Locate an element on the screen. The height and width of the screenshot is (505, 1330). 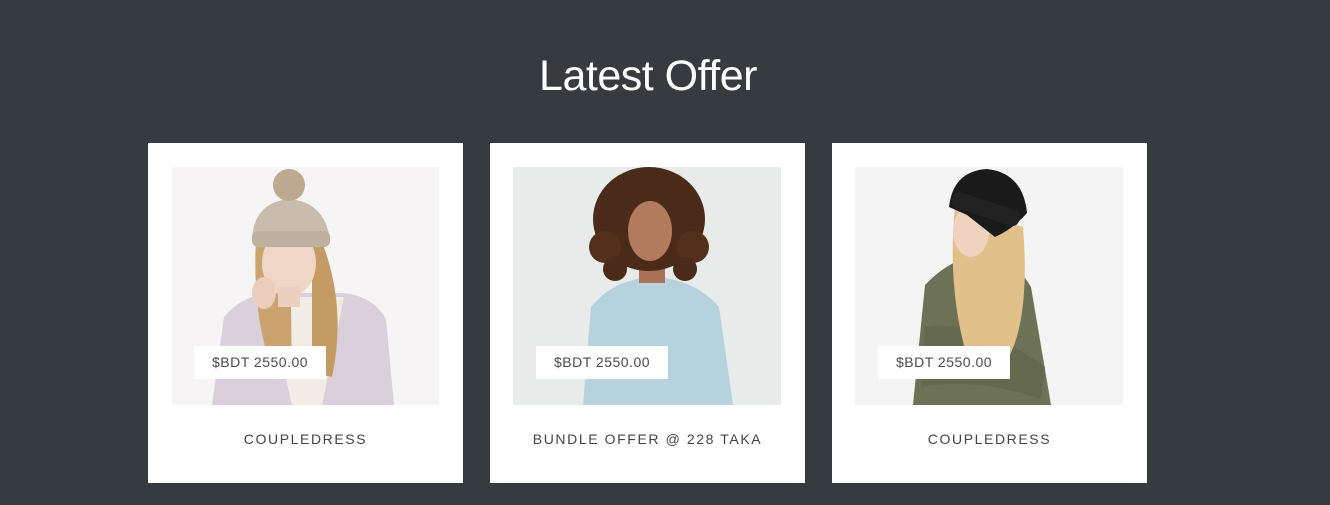
product-name-link: BUNDLE OFFER @ 228 TAKA is located at coordinates (647, 439).